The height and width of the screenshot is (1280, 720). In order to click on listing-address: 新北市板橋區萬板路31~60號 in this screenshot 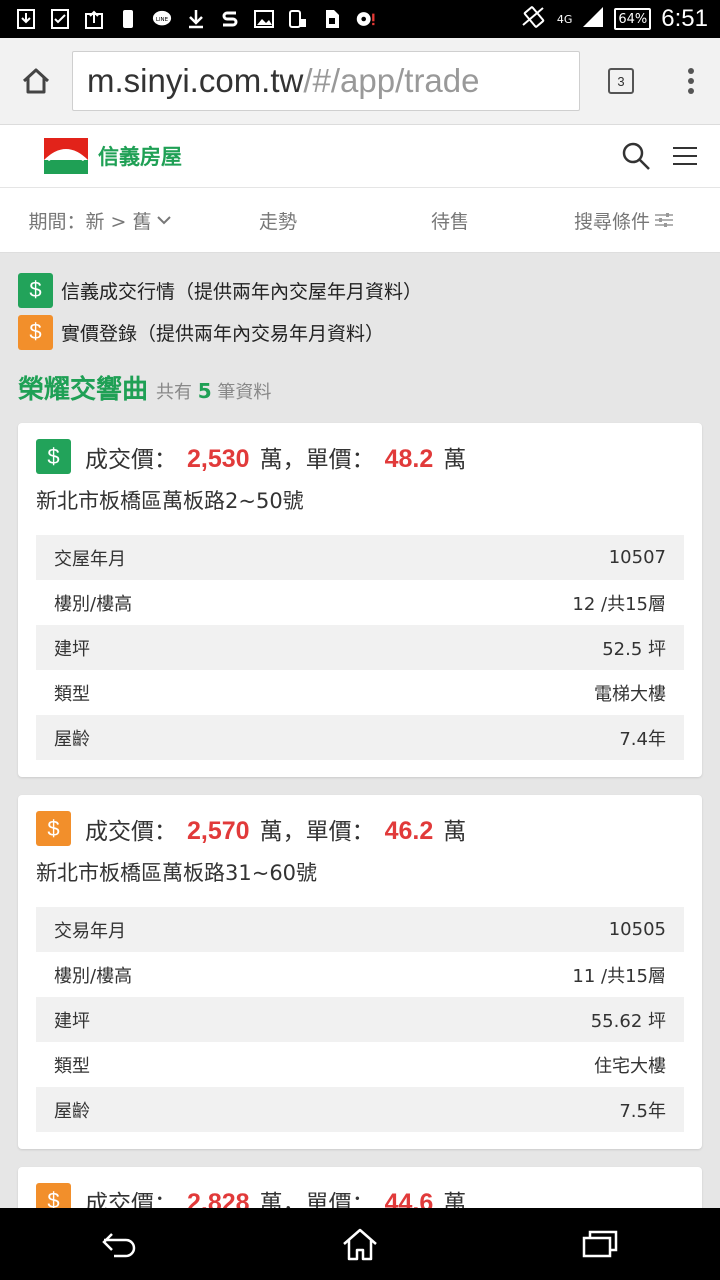, I will do `click(177, 873)`.